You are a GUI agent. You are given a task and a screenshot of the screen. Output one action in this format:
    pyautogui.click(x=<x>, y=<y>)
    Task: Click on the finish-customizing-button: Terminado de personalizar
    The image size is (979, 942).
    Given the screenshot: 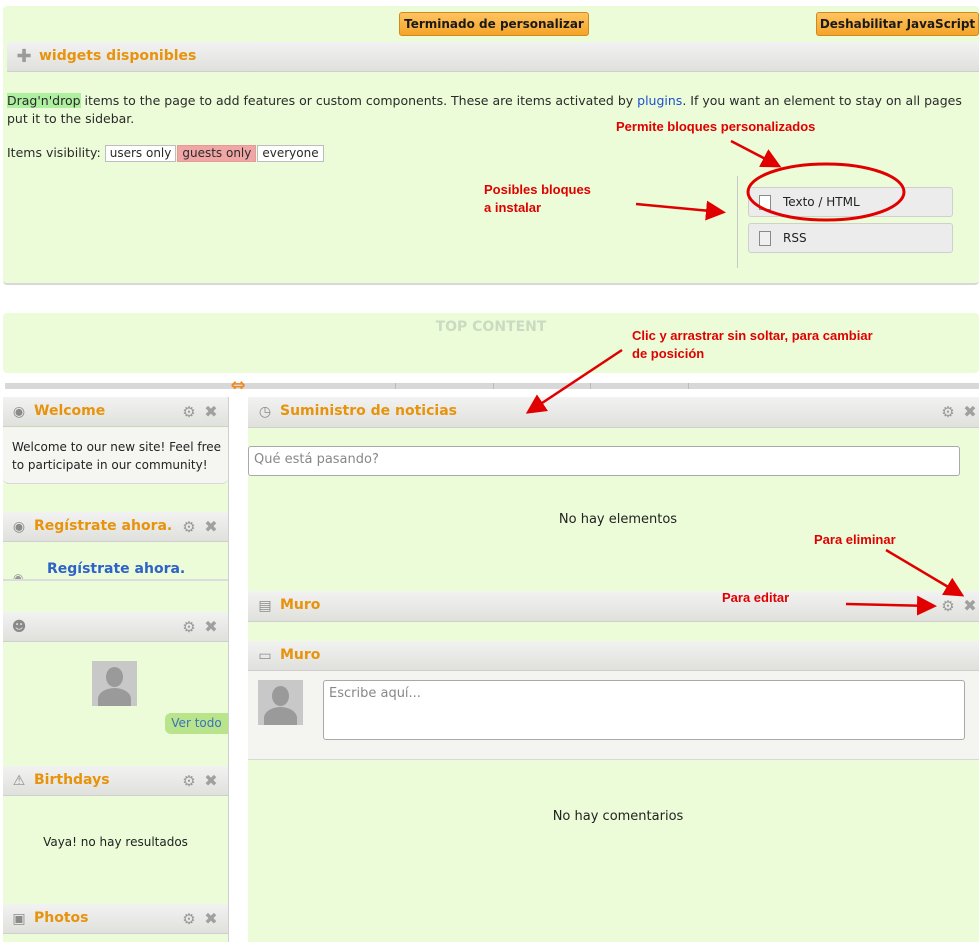 What is the action you would take?
    pyautogui.click(x=494, y=24)
    